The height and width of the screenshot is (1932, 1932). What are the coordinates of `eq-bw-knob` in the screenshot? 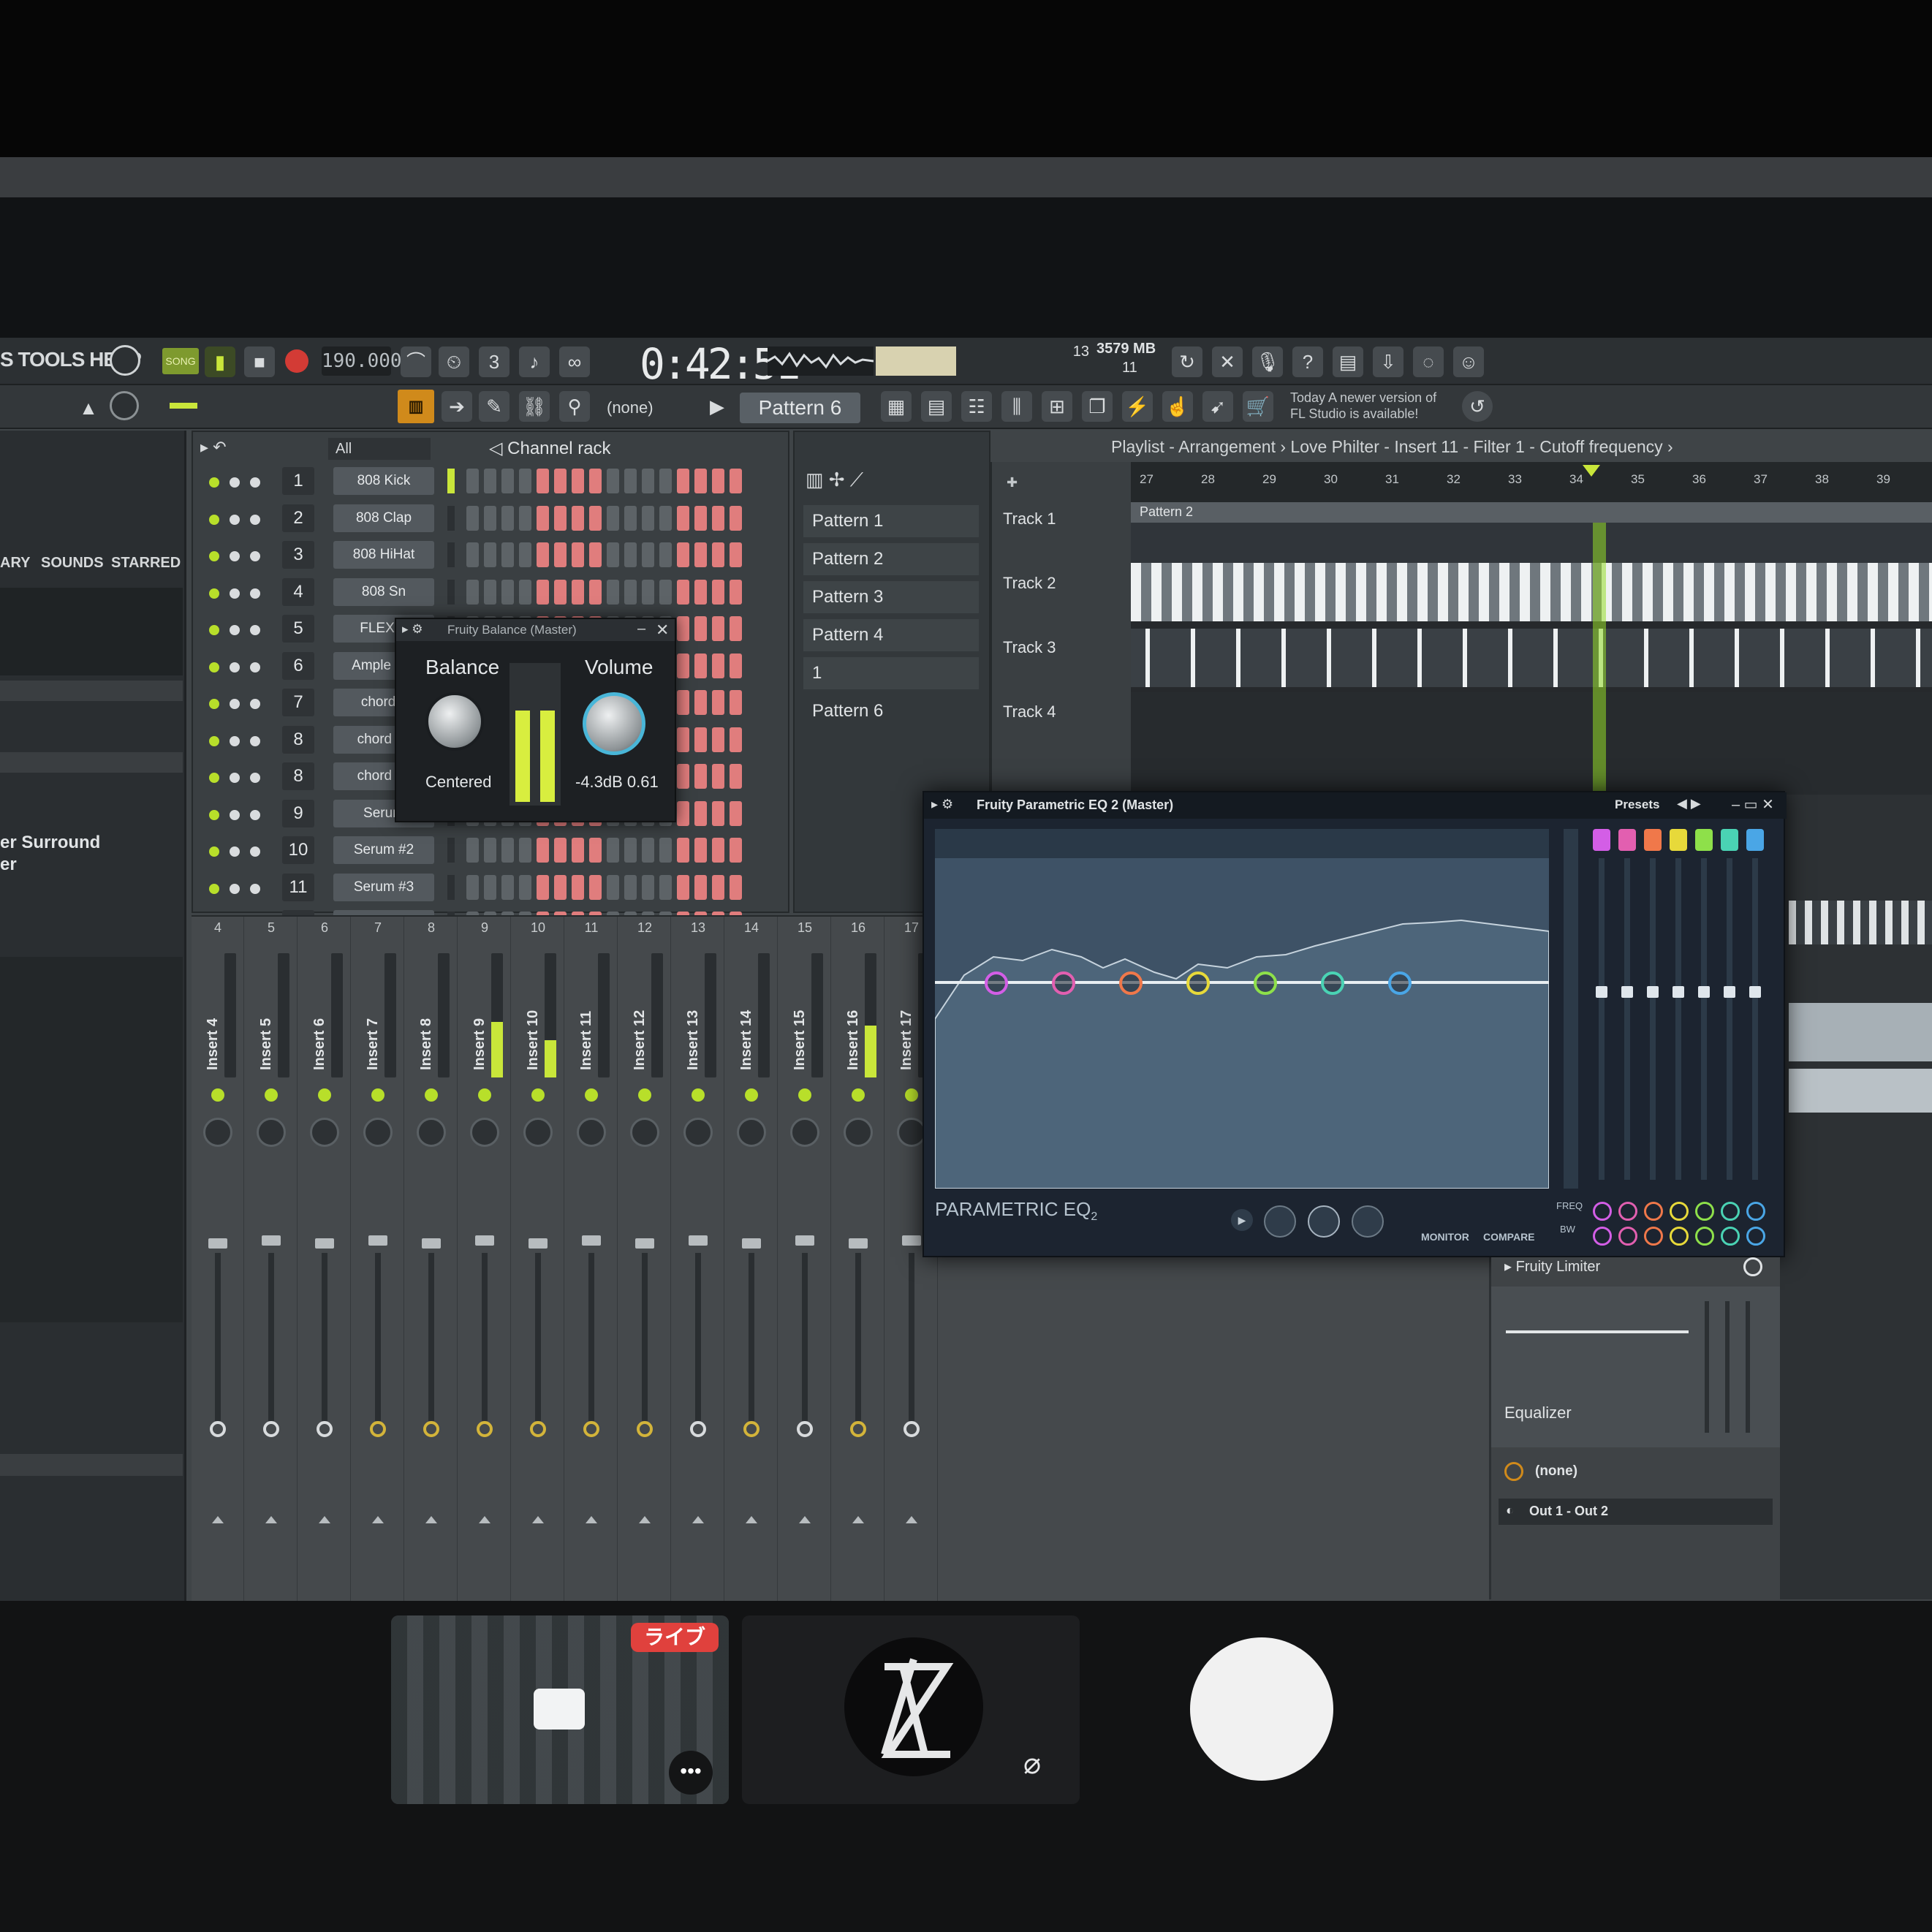 It's located at (1755, 1236).